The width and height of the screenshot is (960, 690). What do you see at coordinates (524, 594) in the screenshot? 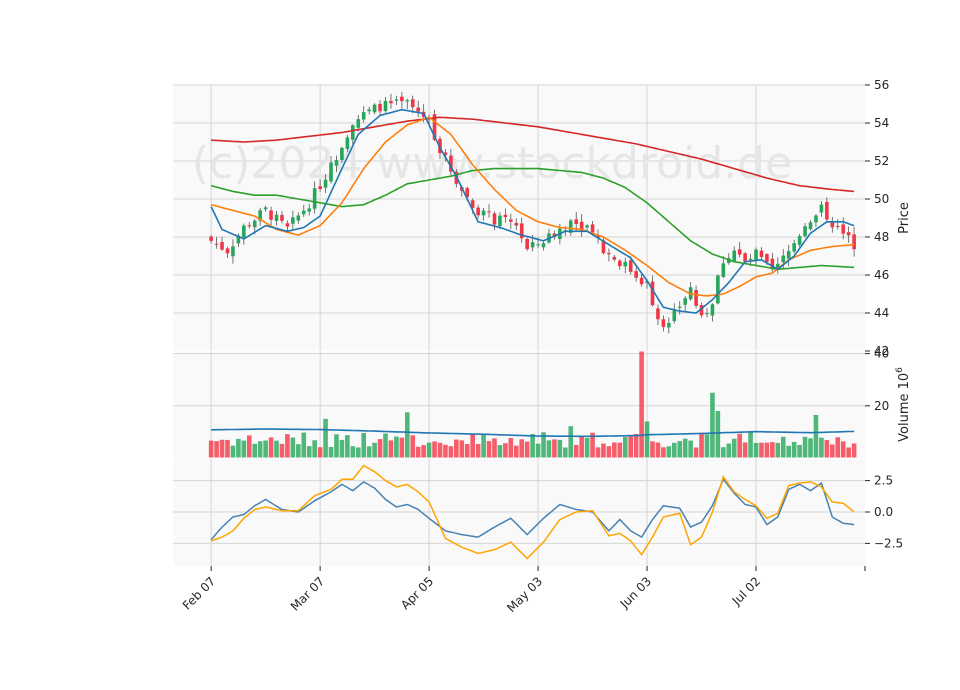
I see `x-tick-label: May 03` at bounding box center [524, 594].